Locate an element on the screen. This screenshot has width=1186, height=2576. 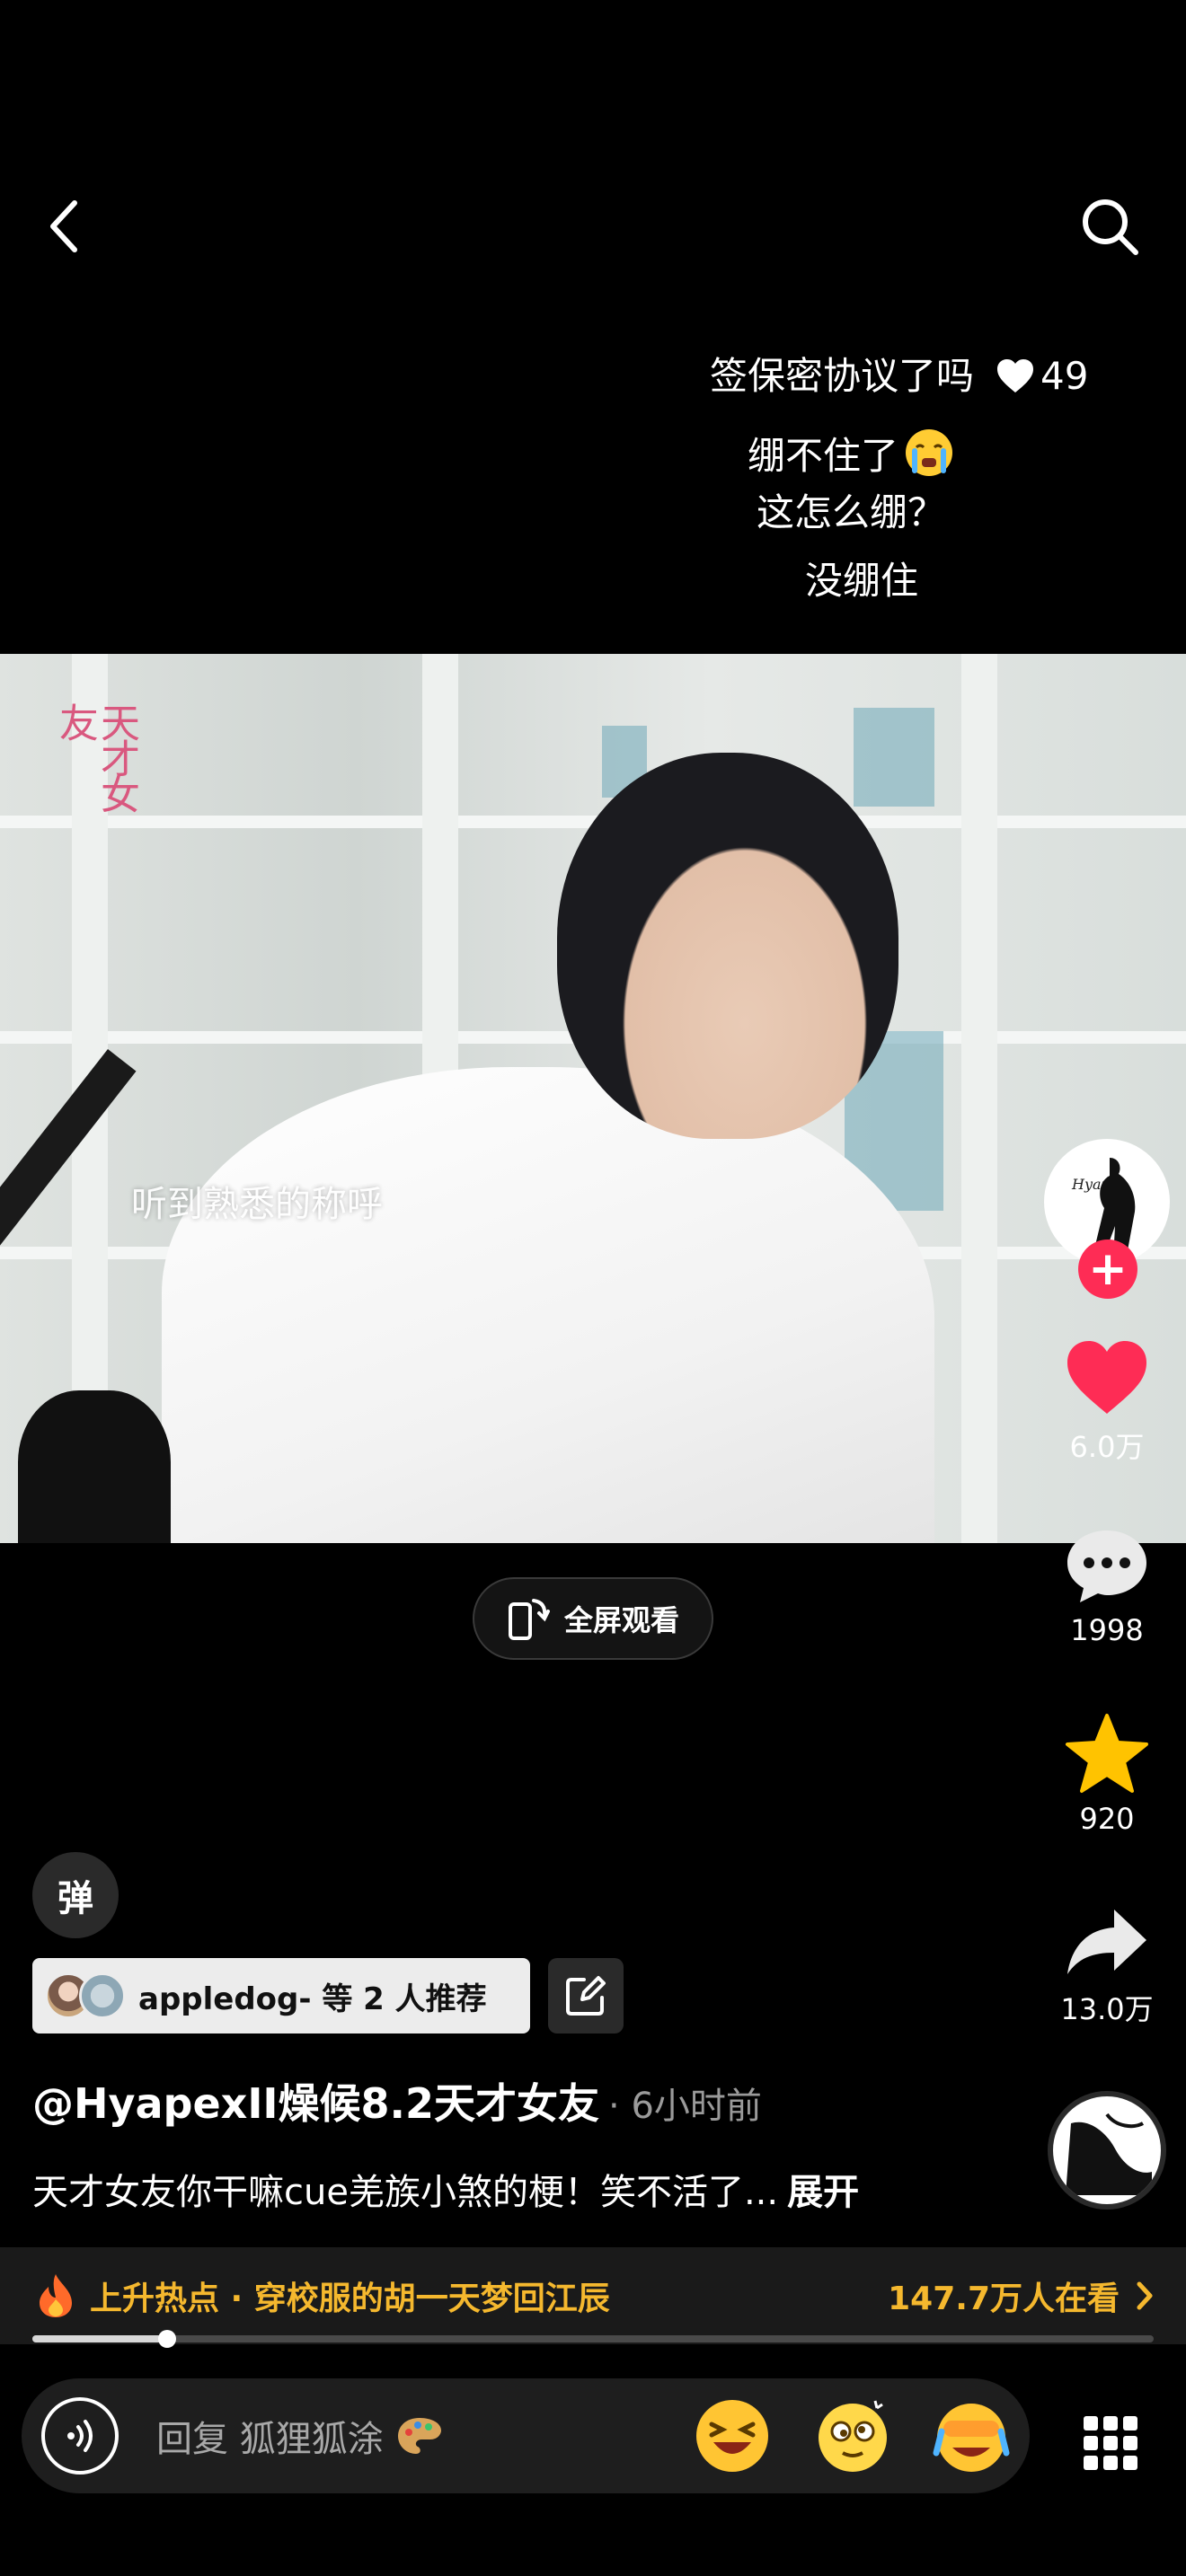
hot-viewers: 147.7万人在看 is located at coordinates (1004, 2298).